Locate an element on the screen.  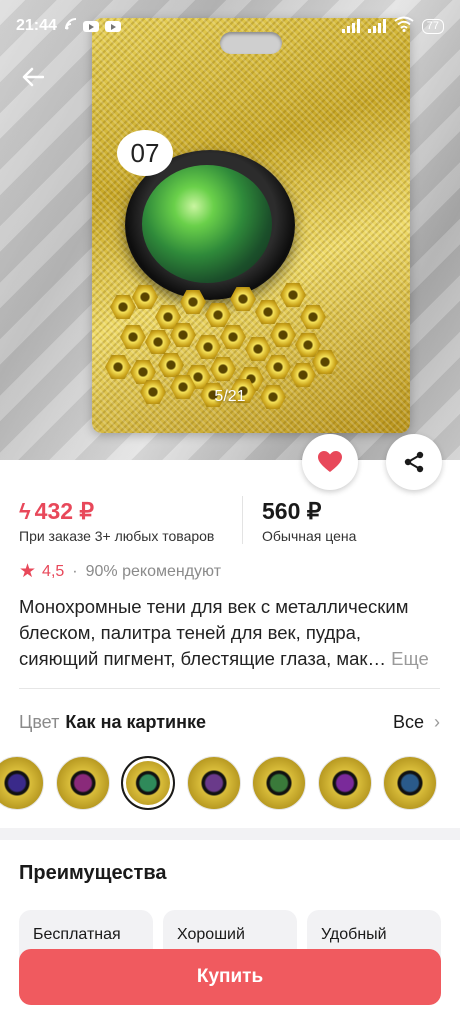
star-icon: ★ is located at coordinates (28, 571).